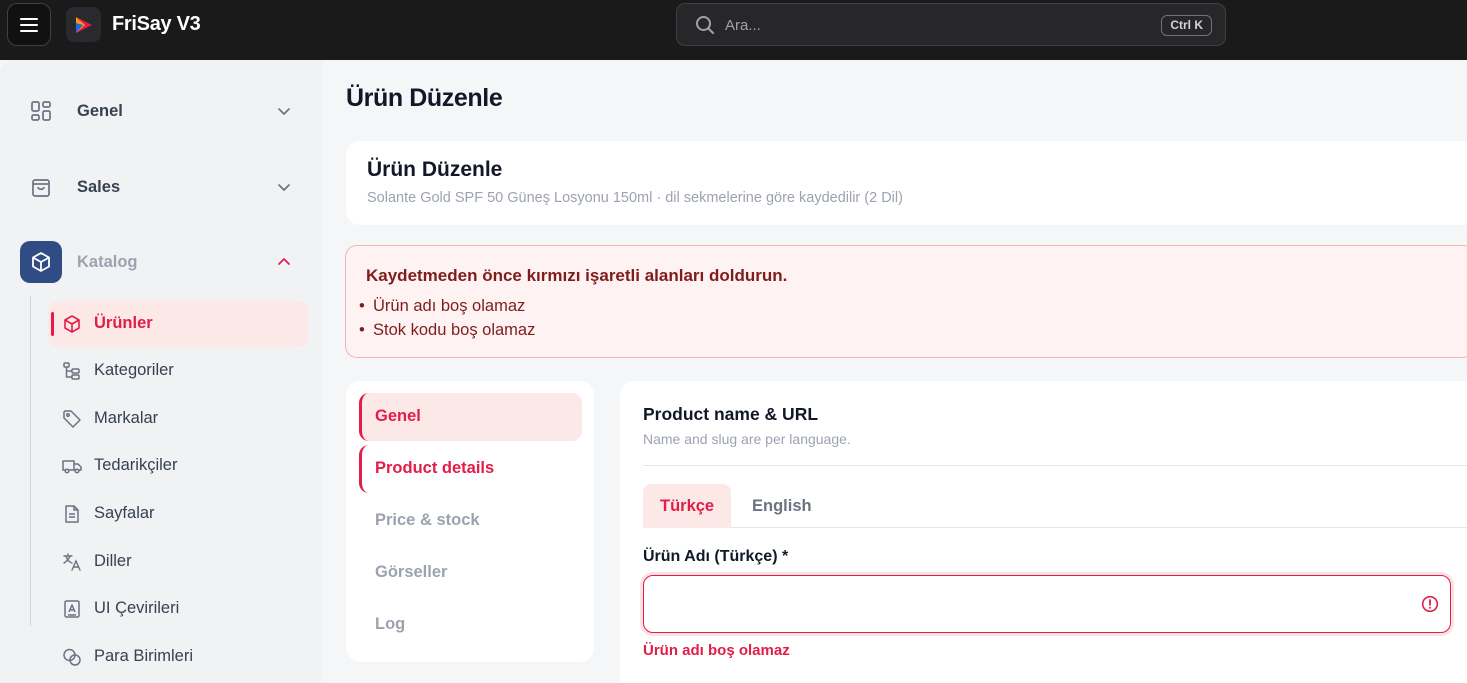 The image size is (1467, 683). I want to click on tab-product-details: Product details, so click(470, 469).